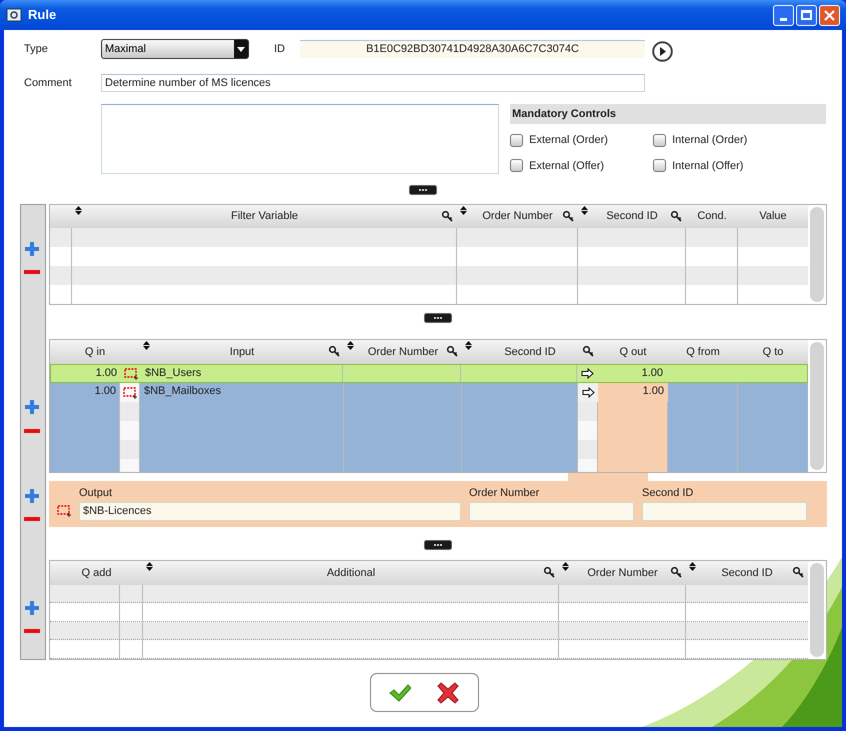 Image resolution: width=846 pixels, height=731 pixels. What do you see at coordinates (48, 83) in the screenshot?
I see `comment-label: Comment` at bounding box center [48, 83].